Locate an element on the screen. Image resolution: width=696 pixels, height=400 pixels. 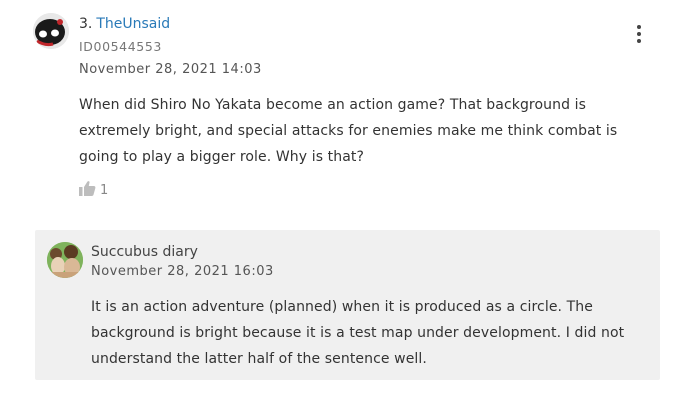
like-button: 1 is located at coordinates (93, 190).